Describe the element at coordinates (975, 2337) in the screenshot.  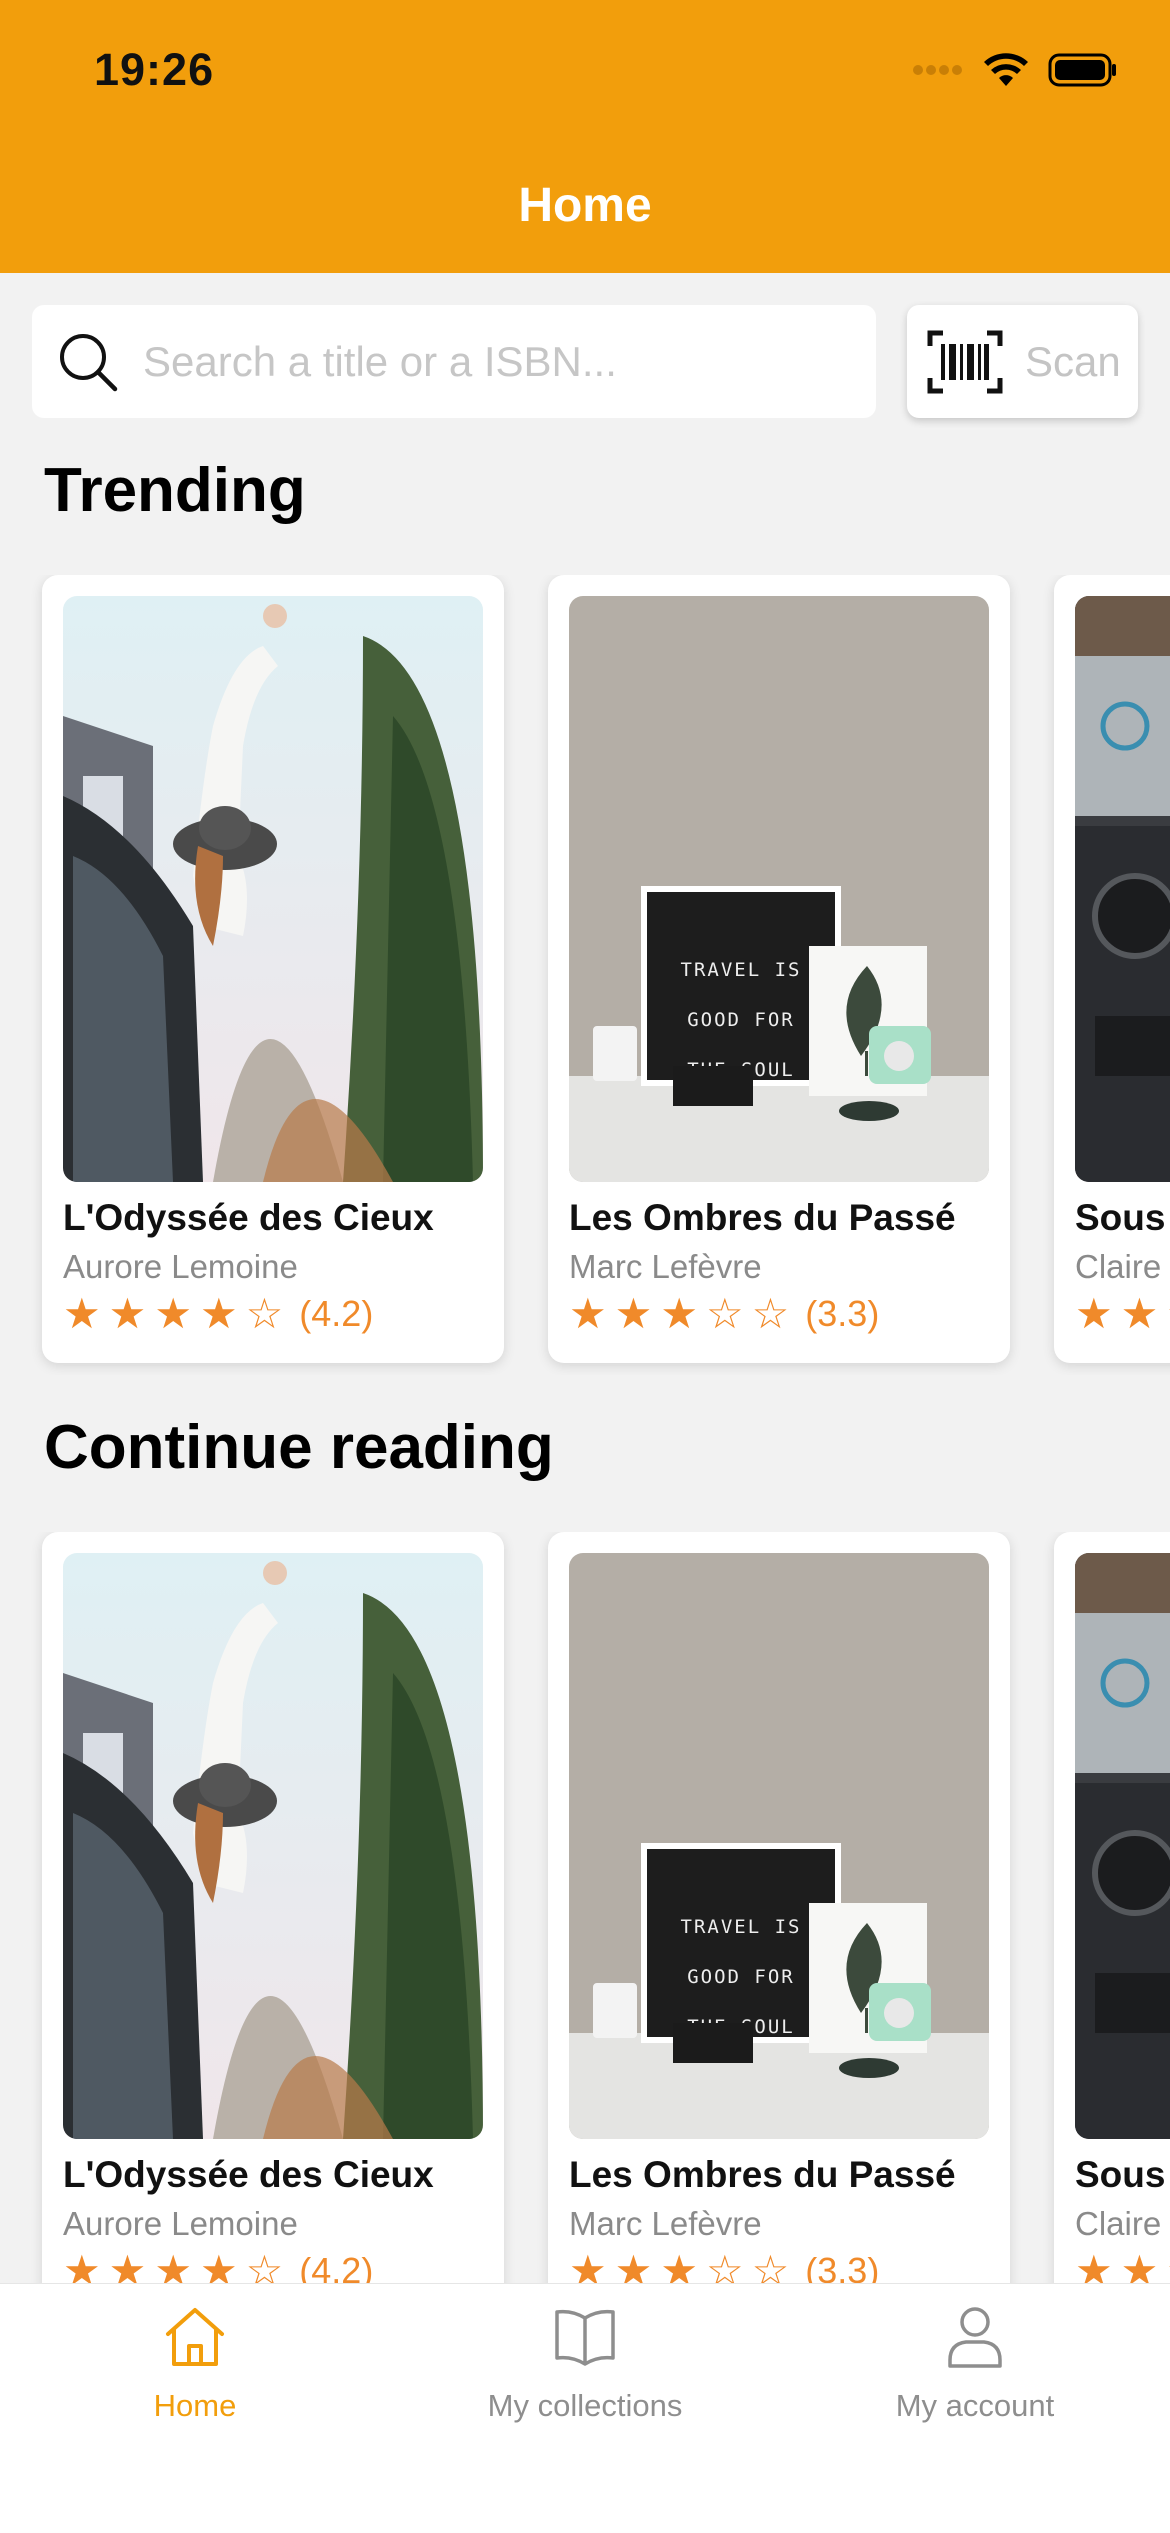
I see `user-icon` at that location.